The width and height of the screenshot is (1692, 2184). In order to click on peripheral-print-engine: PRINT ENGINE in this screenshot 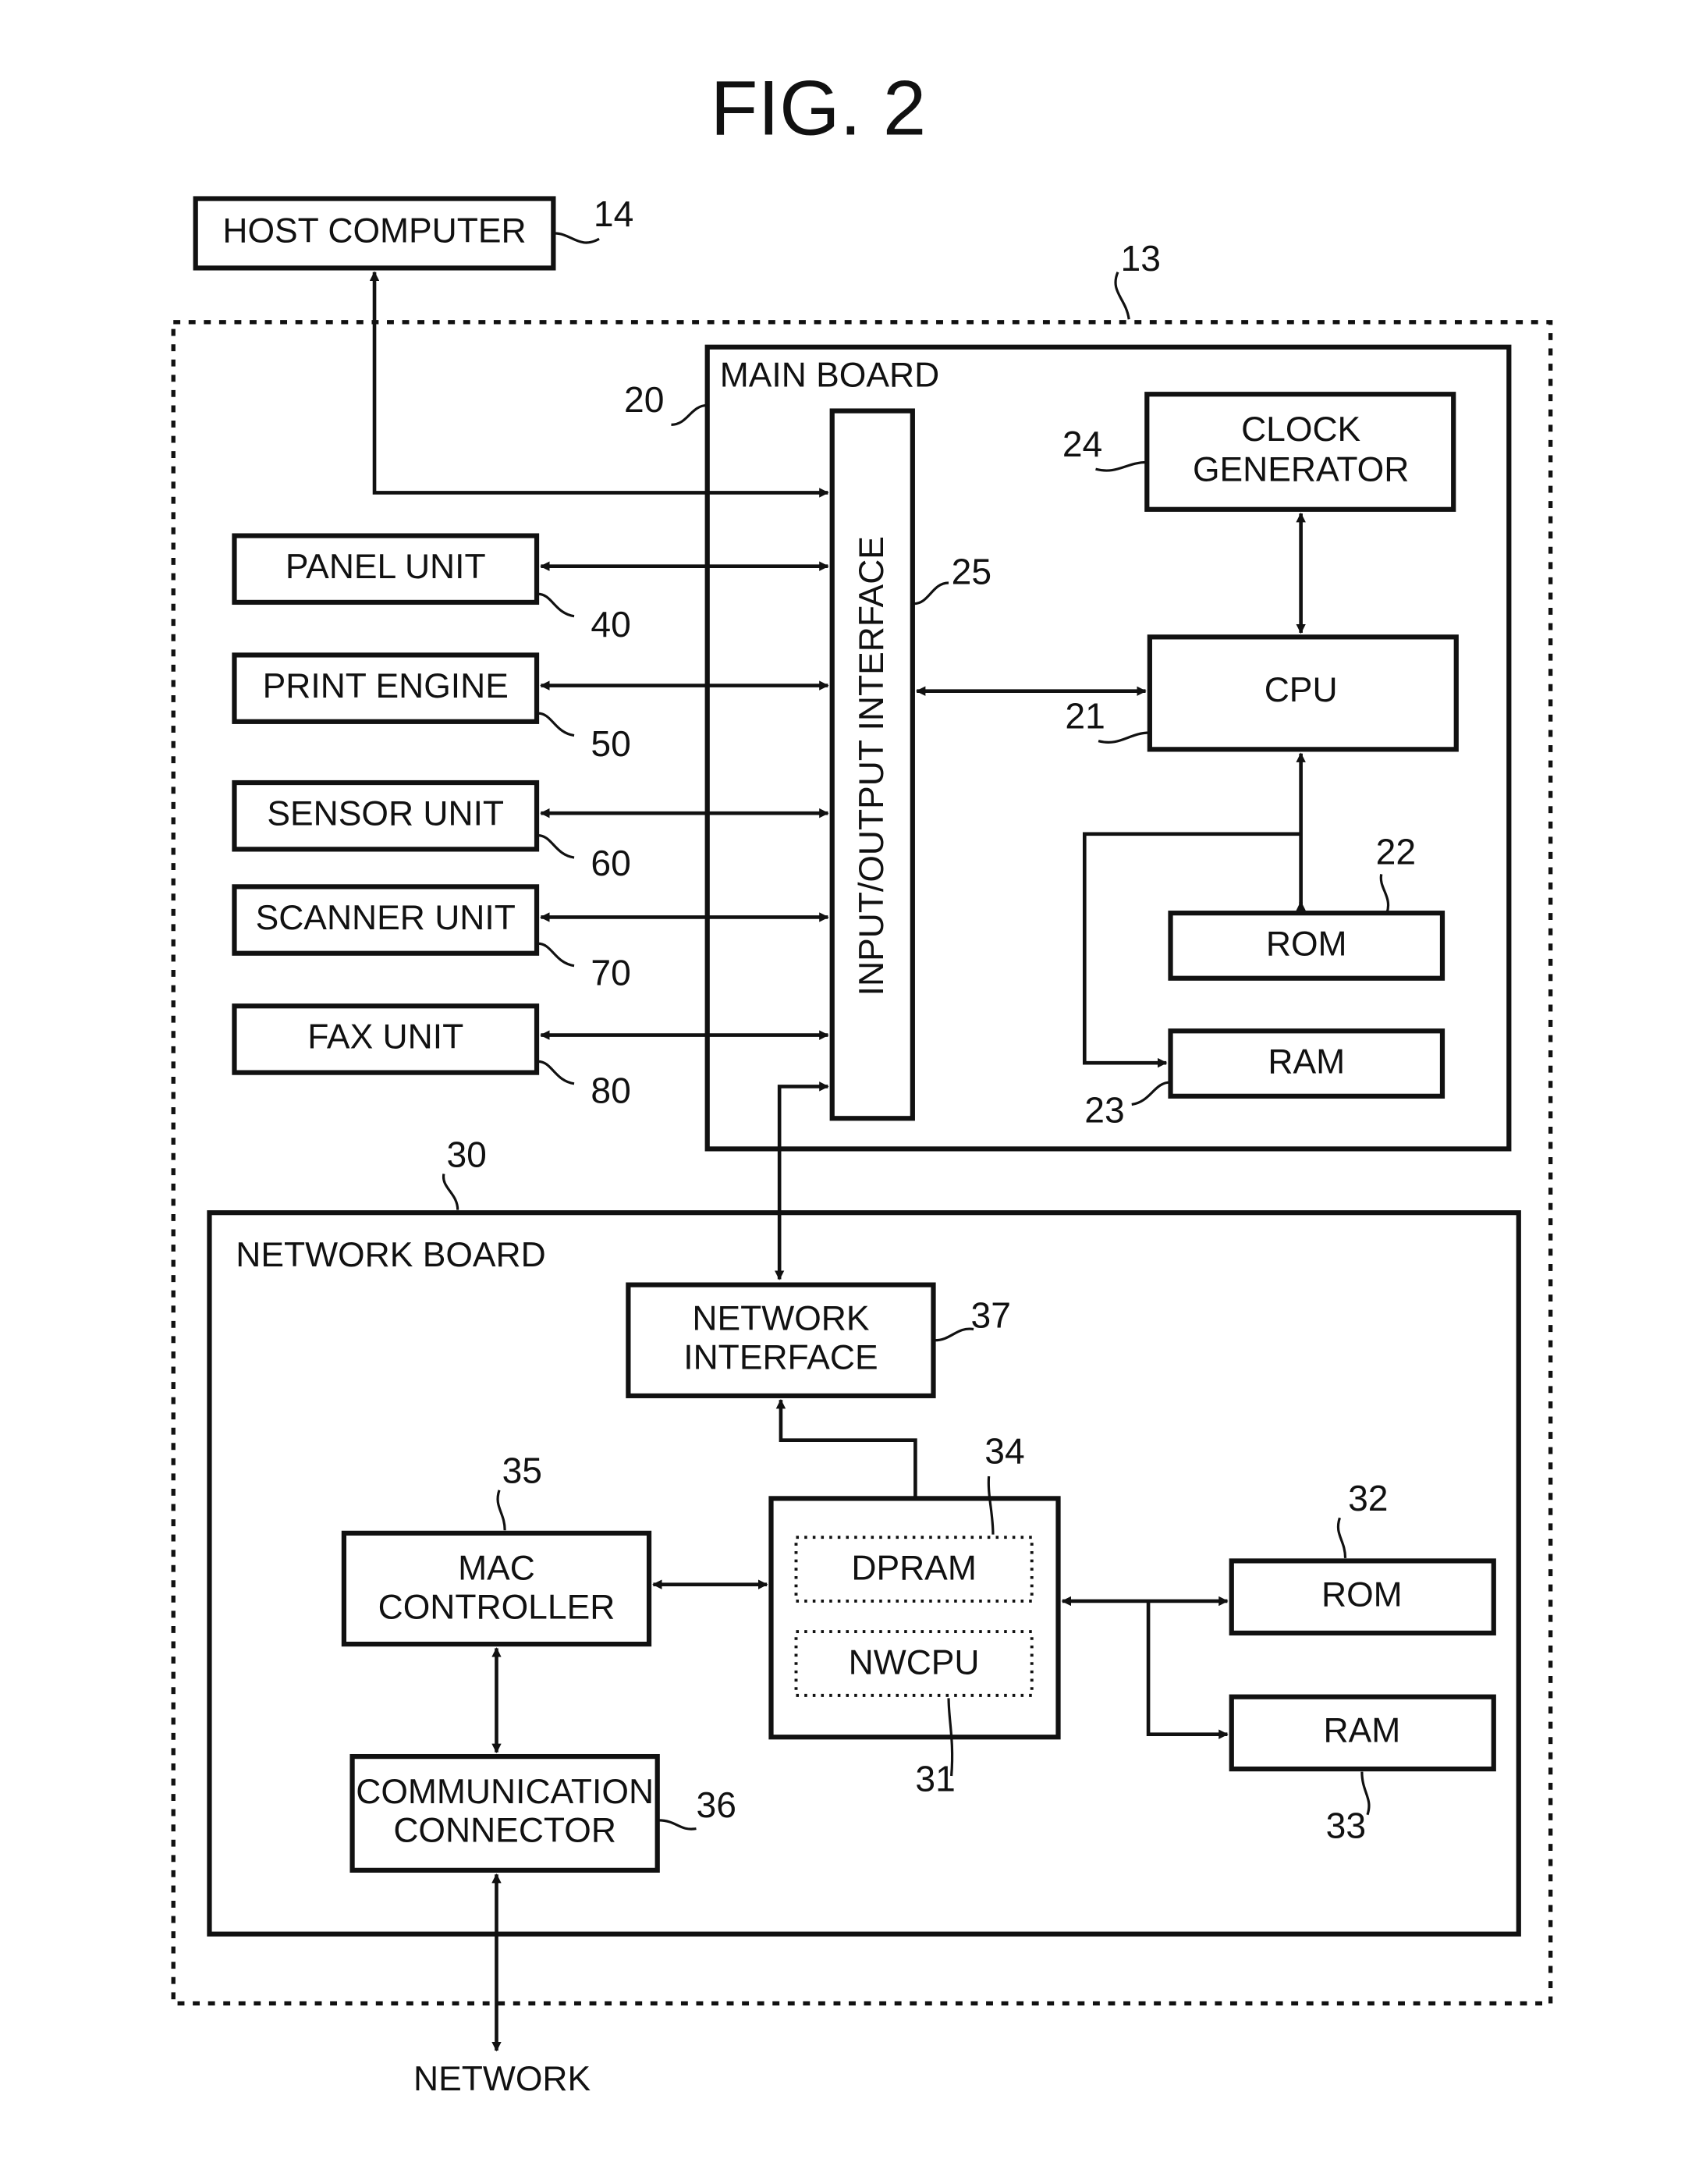, I will do `click(386, 688)`.